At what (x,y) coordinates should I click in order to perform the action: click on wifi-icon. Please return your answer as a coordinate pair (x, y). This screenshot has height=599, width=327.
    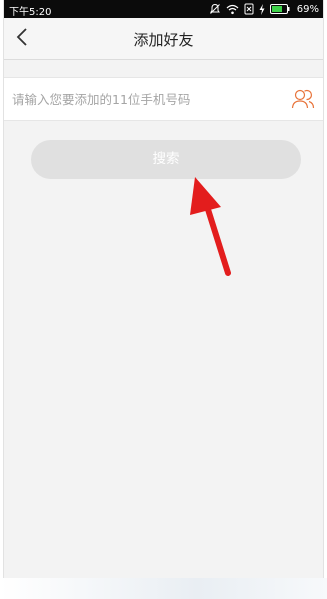
    Looking at the image, I should click on (232, 9).